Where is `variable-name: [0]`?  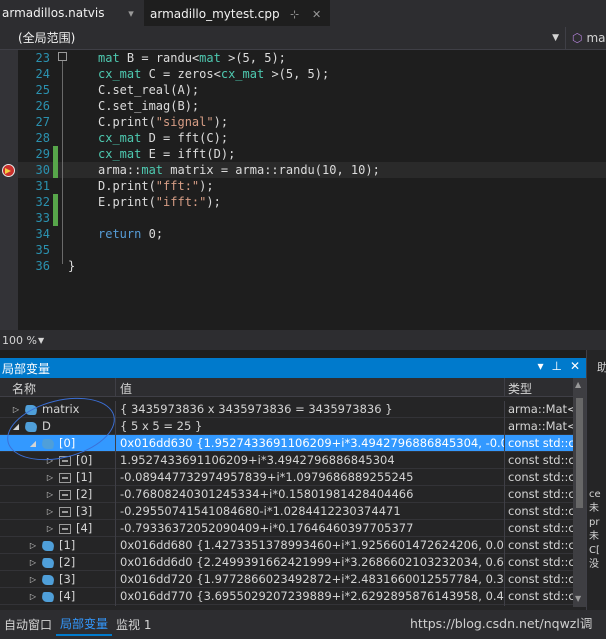 variable-name: [0] is located at coordinates (67, 443).